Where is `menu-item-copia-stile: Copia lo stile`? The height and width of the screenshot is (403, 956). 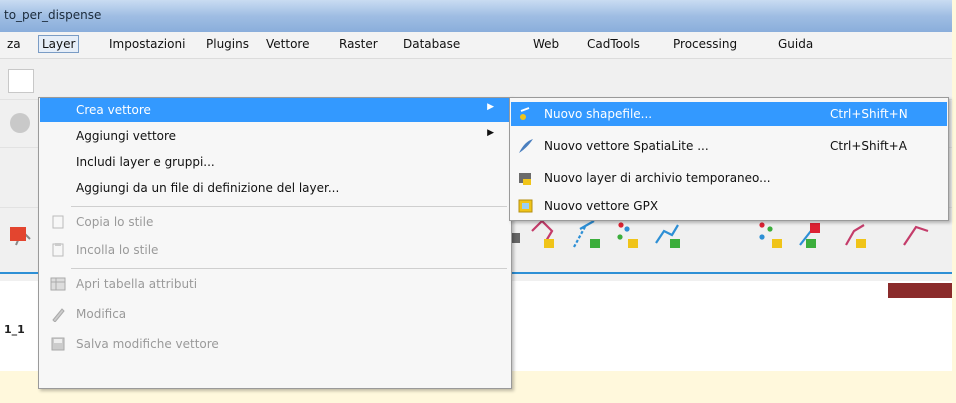
menu-item-copia-stile: Copia lo stile is located at coordinates (275, 222).